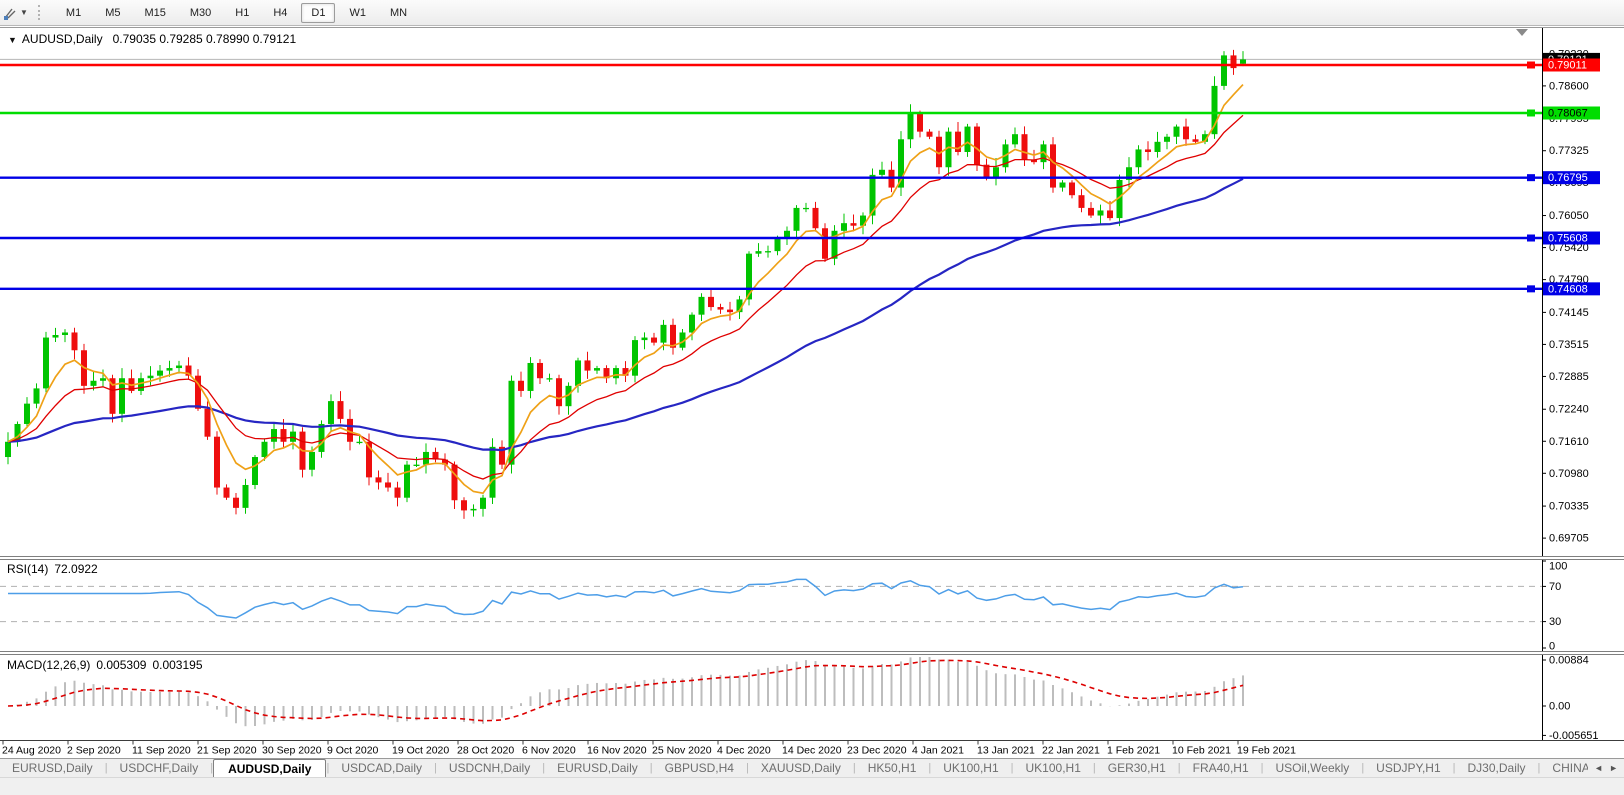 The height and width of the screenshot is (795, 1624). Describe the element at coordinates (40, 12) in the screenshot. I see `toolbar-grip` at that location.